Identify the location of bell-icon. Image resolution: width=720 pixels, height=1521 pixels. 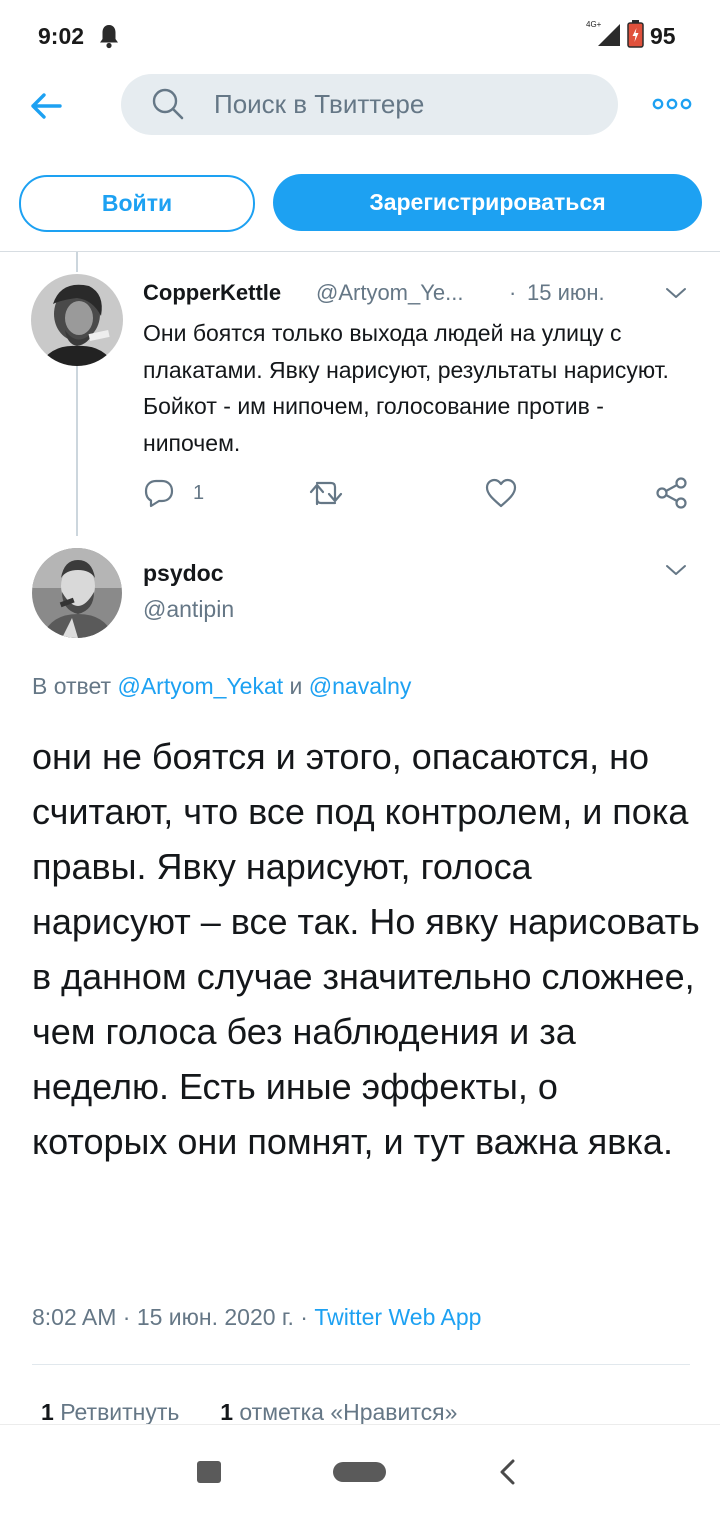
(109, 37).